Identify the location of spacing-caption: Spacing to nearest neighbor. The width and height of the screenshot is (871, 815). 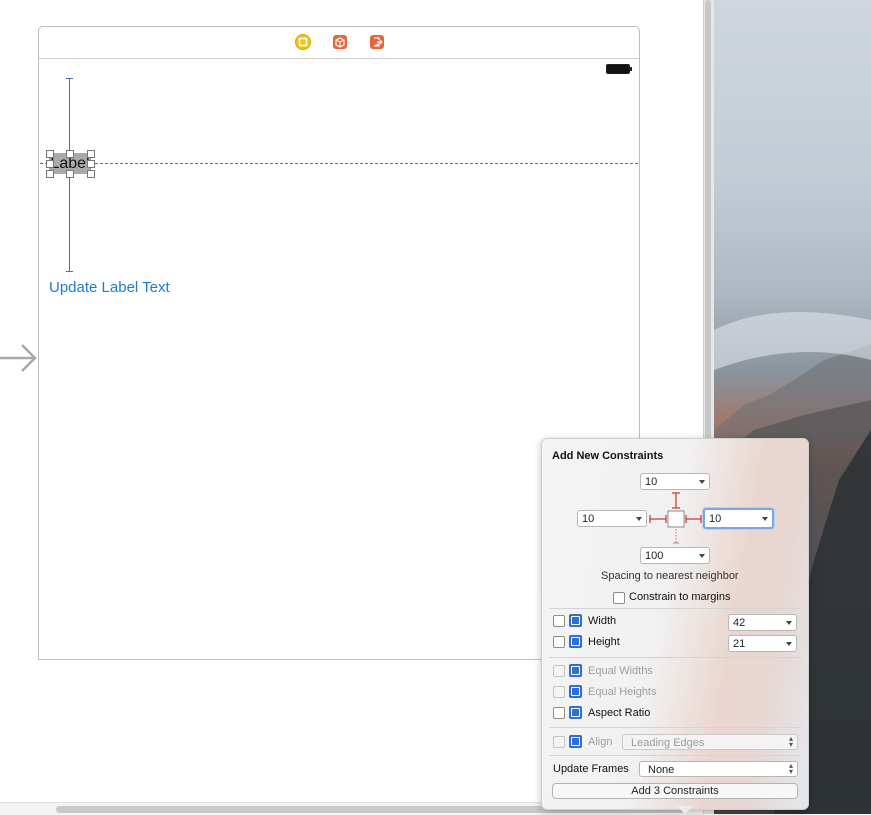
(670, 576).